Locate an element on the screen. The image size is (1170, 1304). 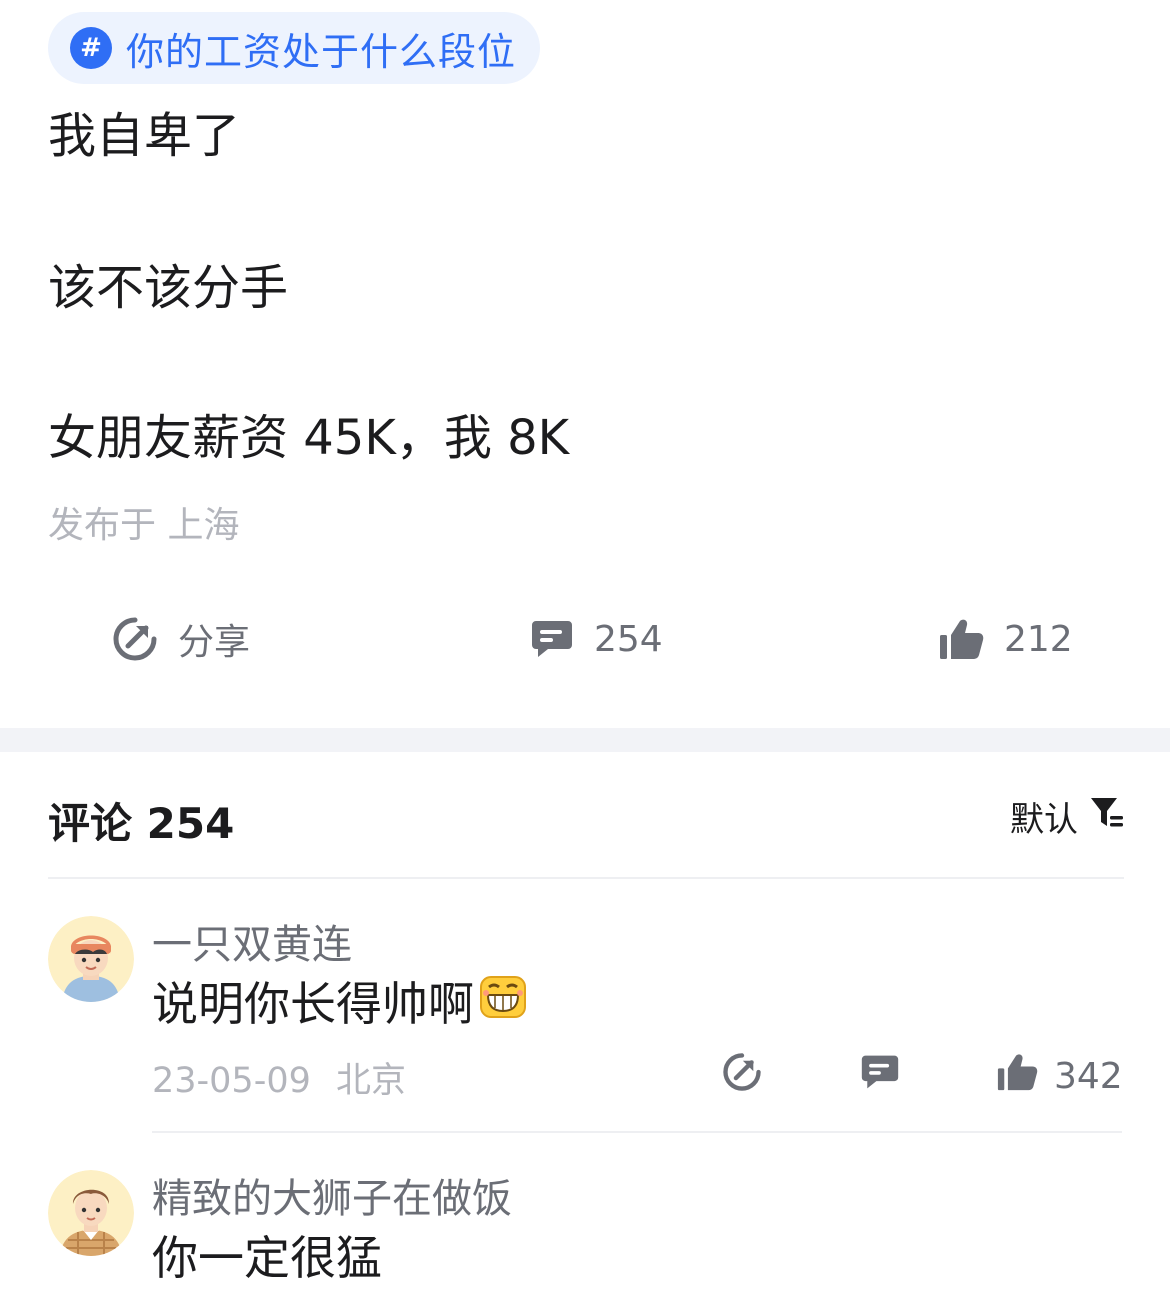
share-label: 分享 is located at coordinates (214, 642).